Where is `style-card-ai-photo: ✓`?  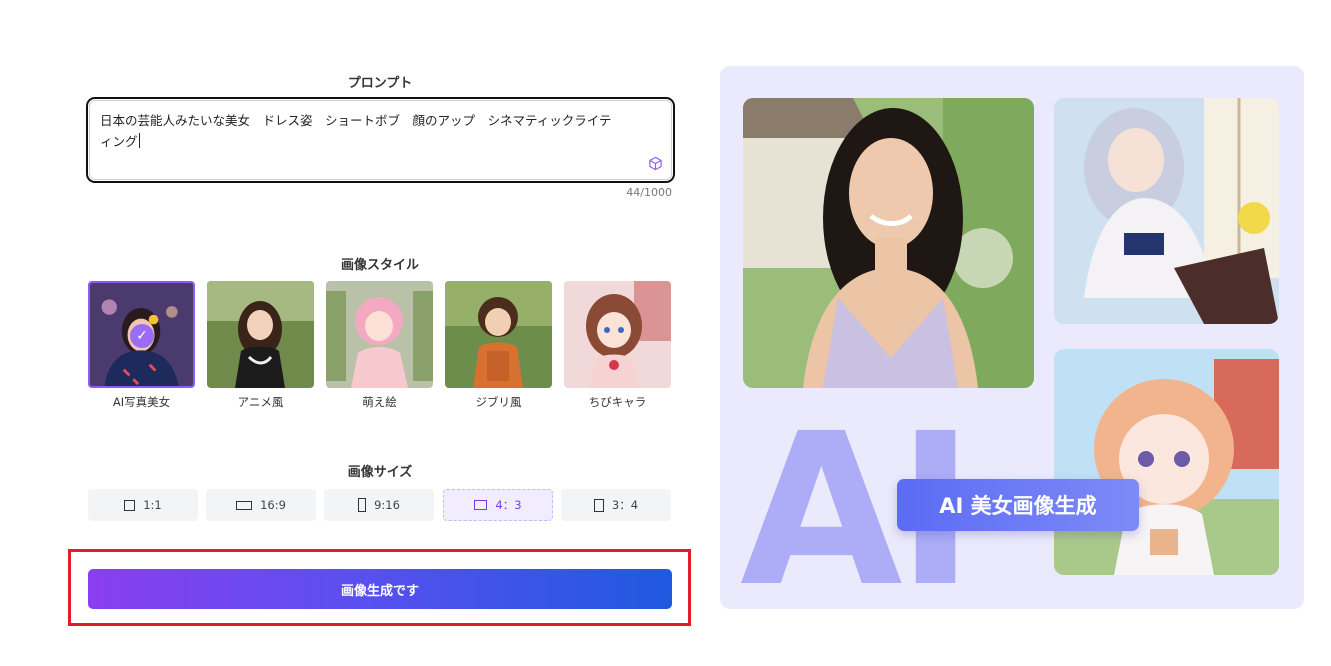
style-card-ai-photo: ✓ is located at coordinates (141, 334).